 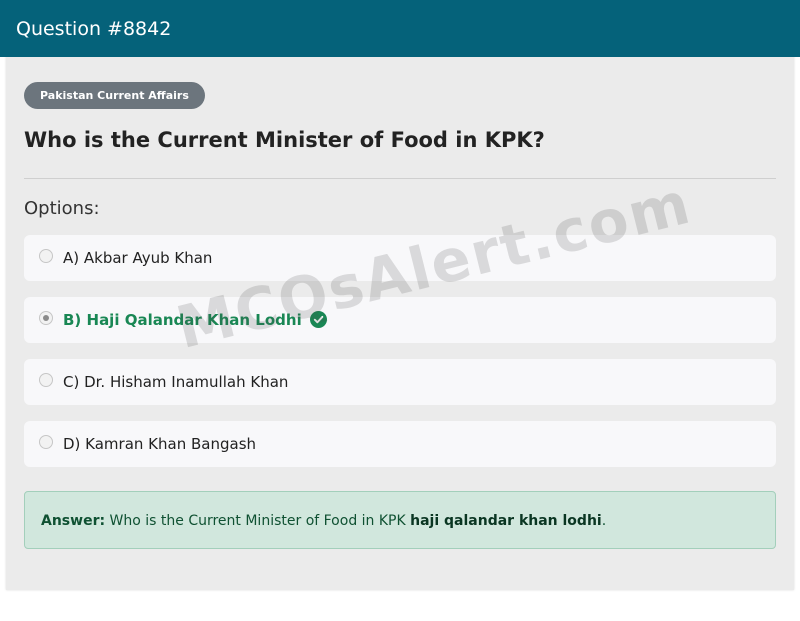 I want to click on option-c-label: C) Dr. Hisham Inamullah Khan, so click(x=176, y=382).